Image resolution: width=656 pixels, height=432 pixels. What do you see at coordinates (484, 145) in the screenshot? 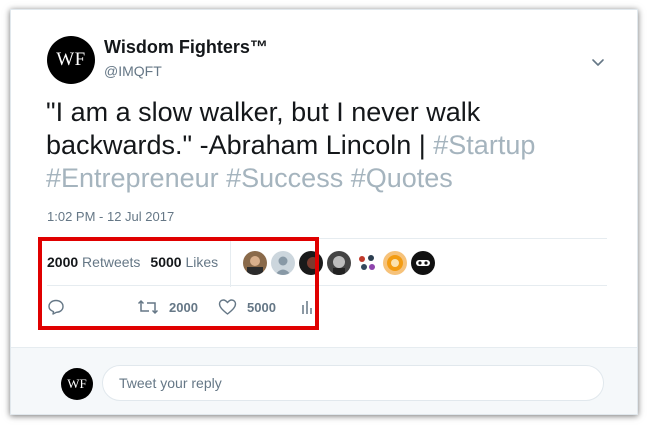
I see `hashtag-link: #Startup` at bounding box center [484, 145].